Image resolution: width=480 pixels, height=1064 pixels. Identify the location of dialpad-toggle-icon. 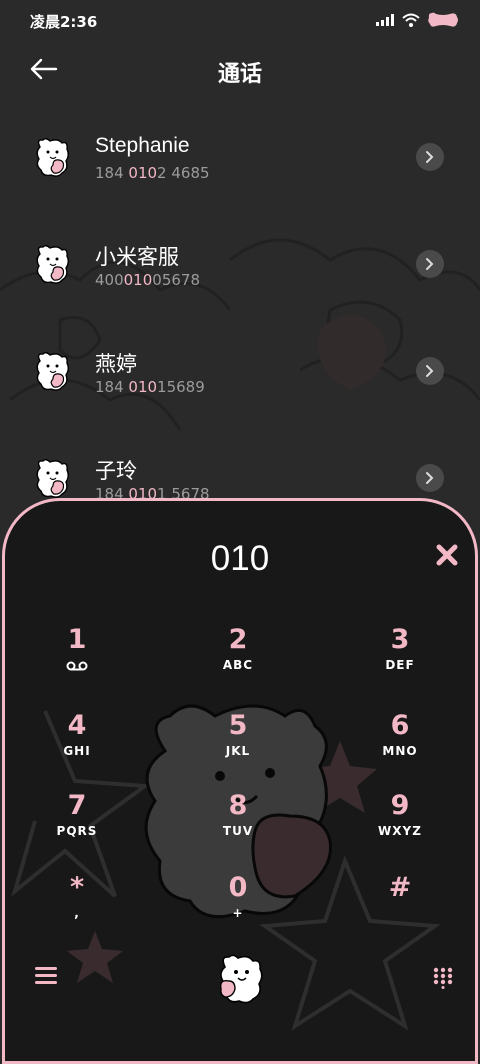
(443, 978).